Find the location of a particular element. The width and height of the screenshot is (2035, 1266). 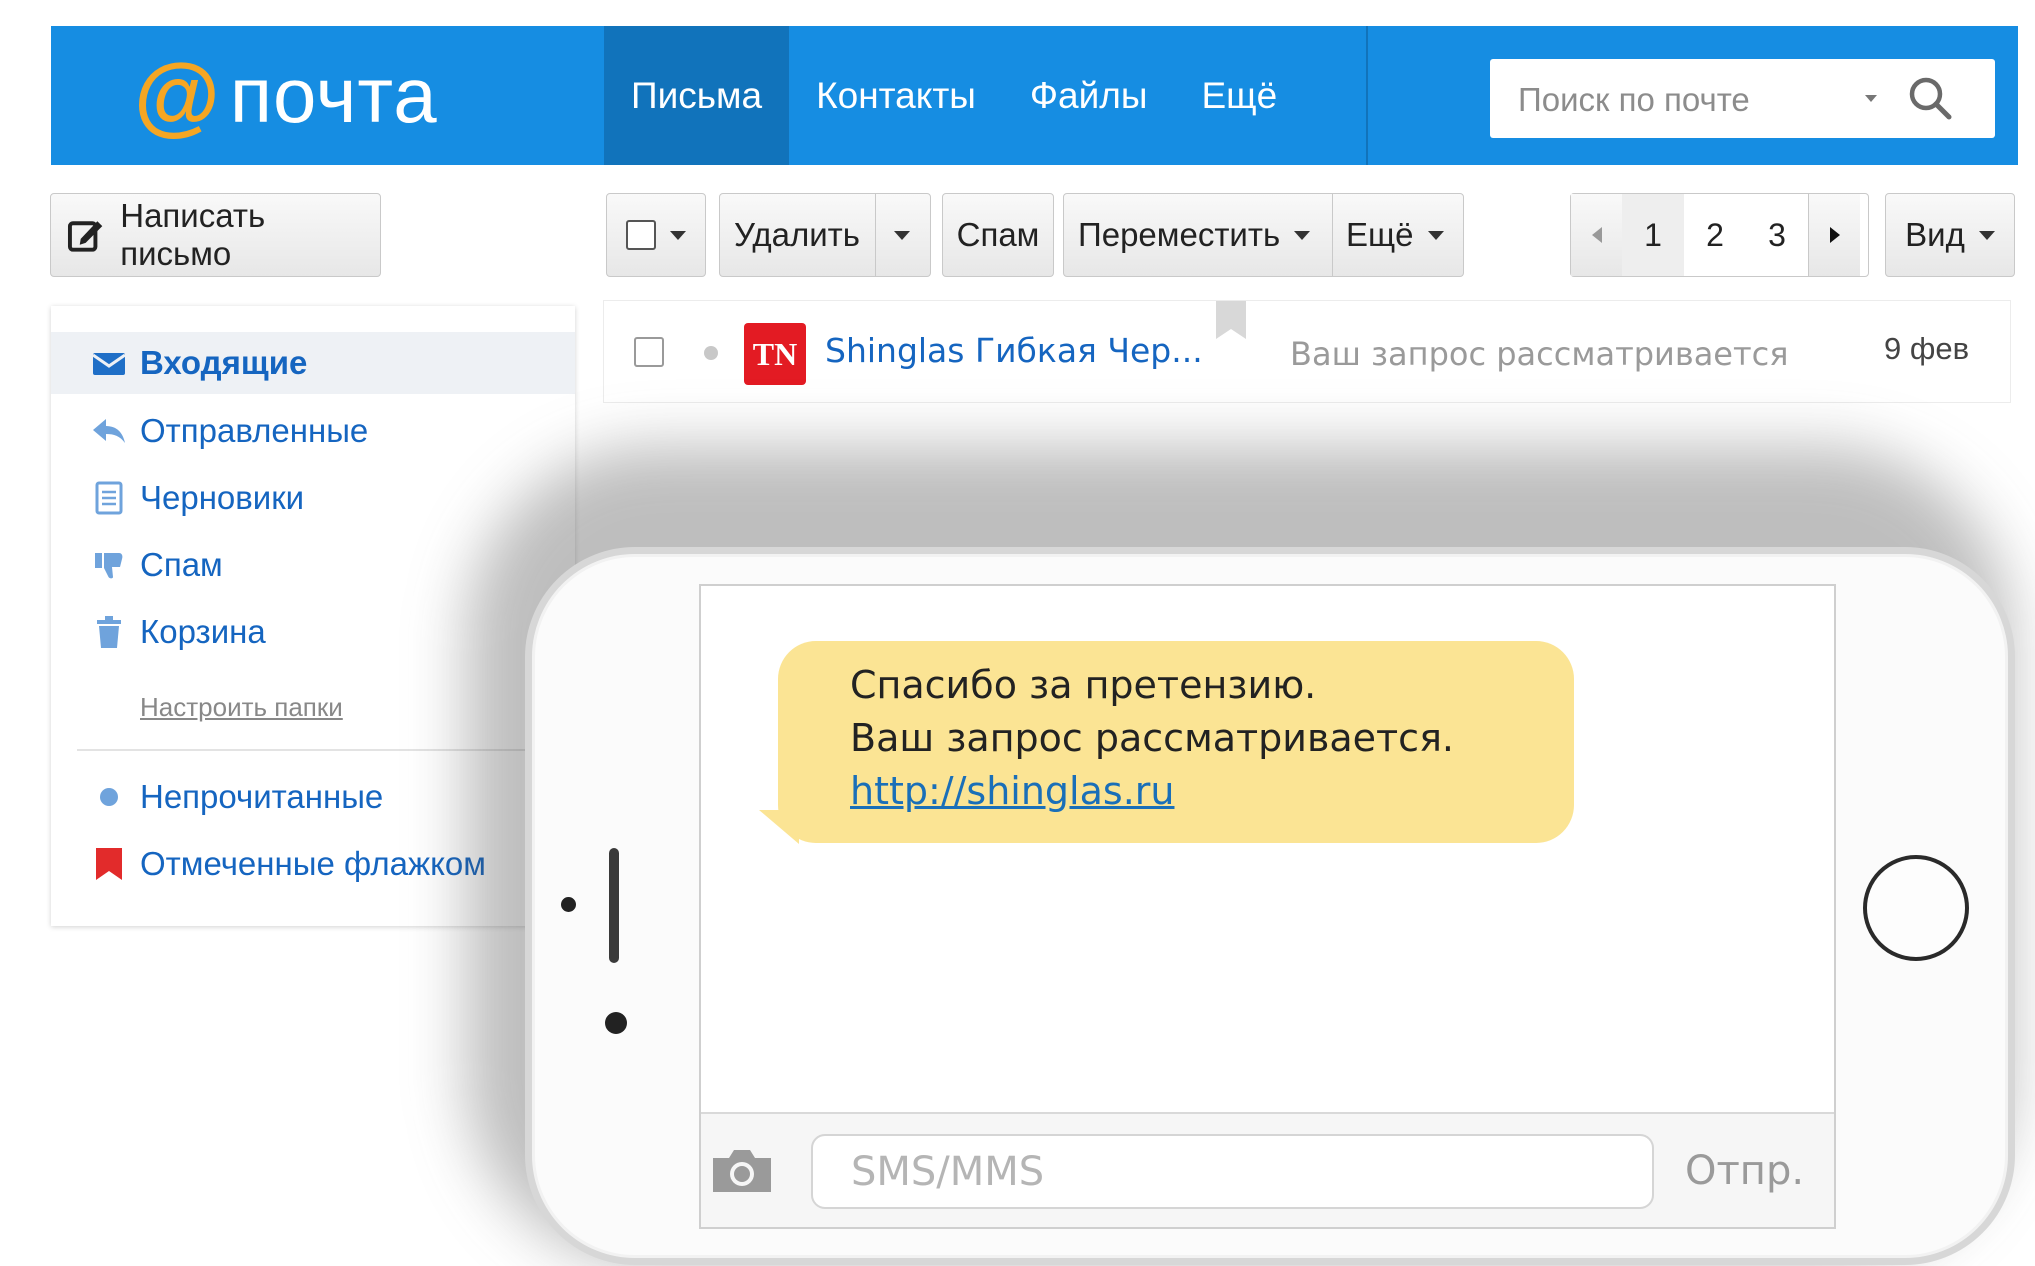

delete-button: Удалить is located at coordinates (825, 235).